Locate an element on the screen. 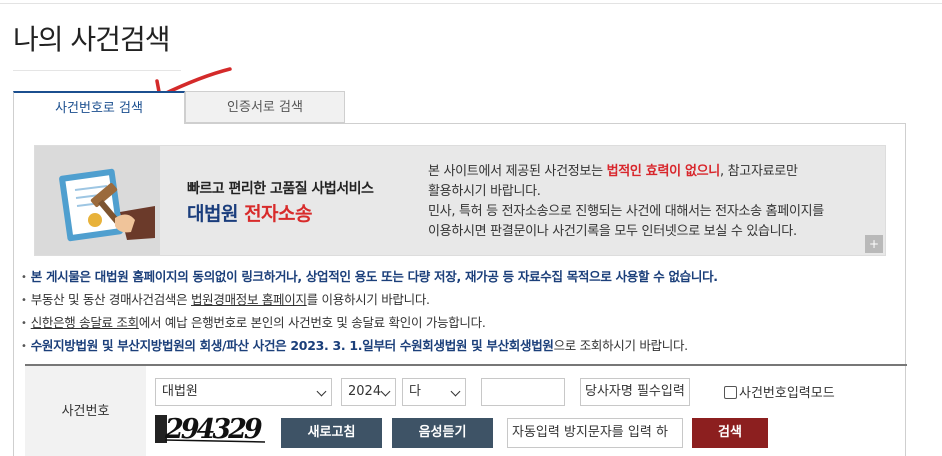 The width and height of the screenshot is (942, 456). case-input-mode-checkbox is located at coordinates (730, 392).